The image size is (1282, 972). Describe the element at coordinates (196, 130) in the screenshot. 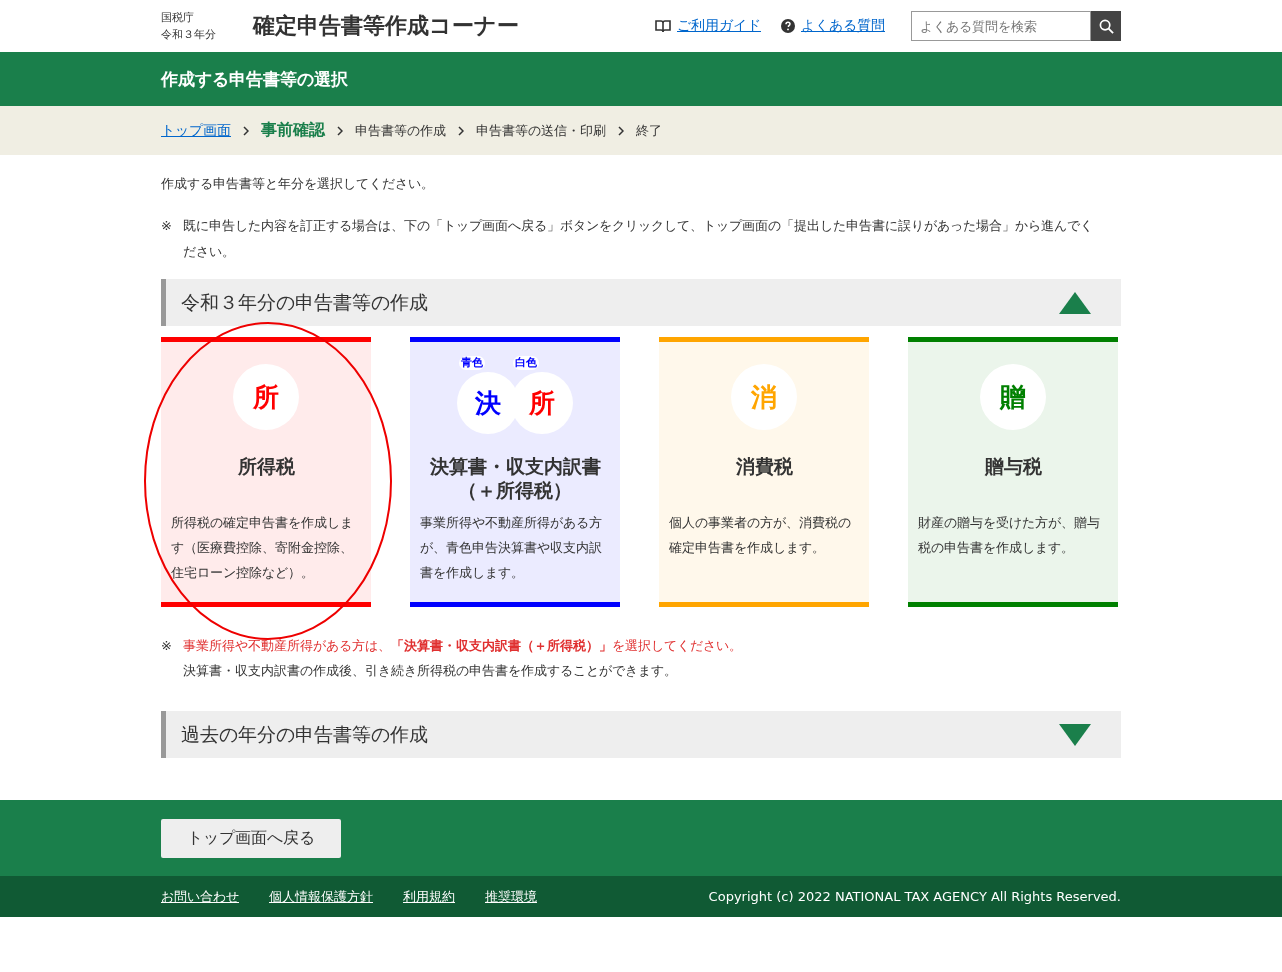

I see `breadcrumb-link: トップ画面` at that location.